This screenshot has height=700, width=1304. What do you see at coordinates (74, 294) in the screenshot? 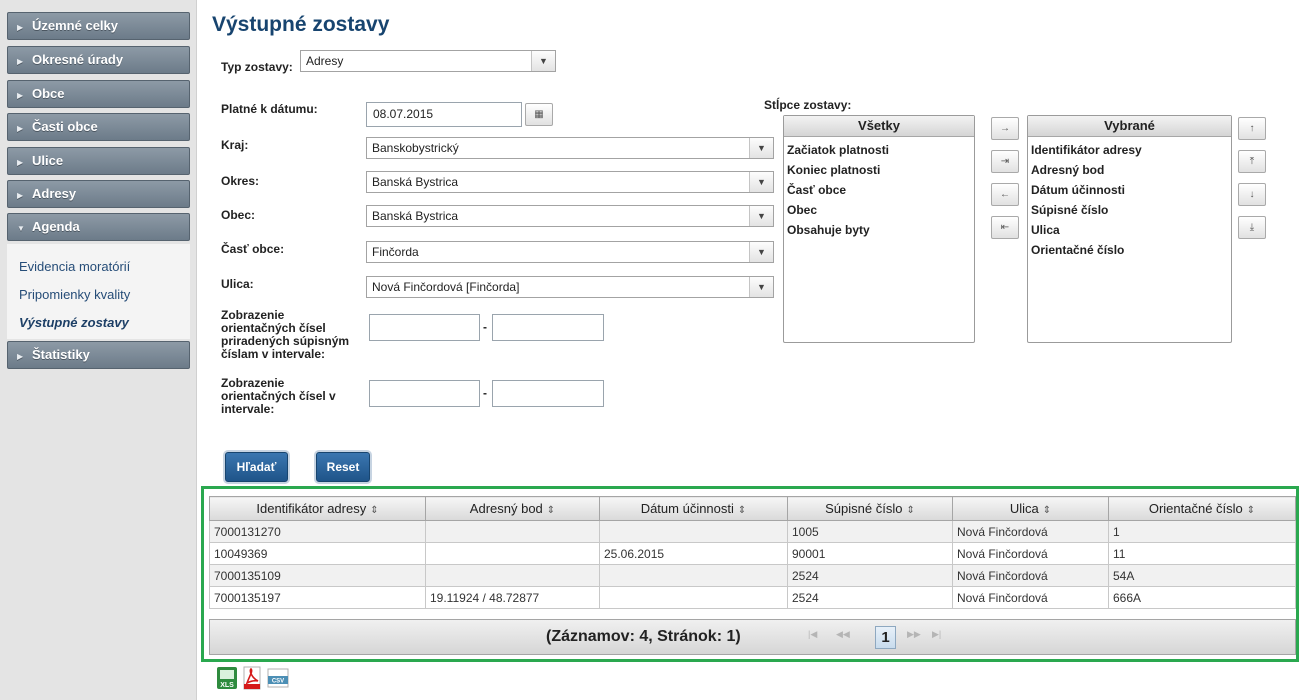
I see `sidebar-subitem-pripomienky-kvality: Pripomienky kvality` at bounding box center [74, 294].